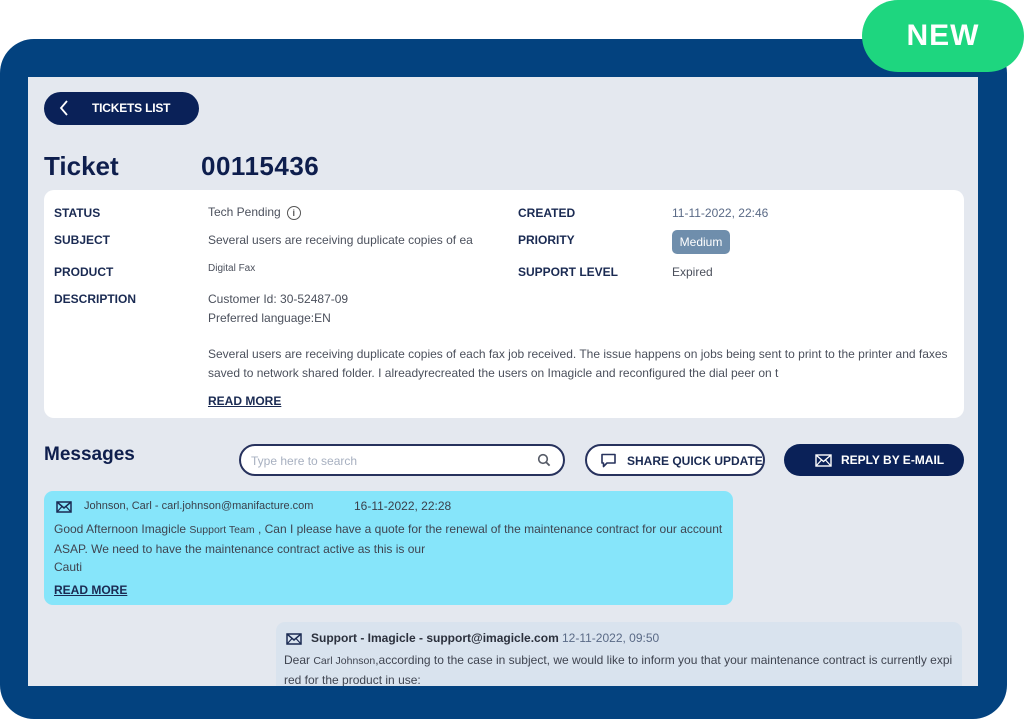  I want to click on share-quick-update-label: SHARE QUICK UPDATE, so click(695, 461).